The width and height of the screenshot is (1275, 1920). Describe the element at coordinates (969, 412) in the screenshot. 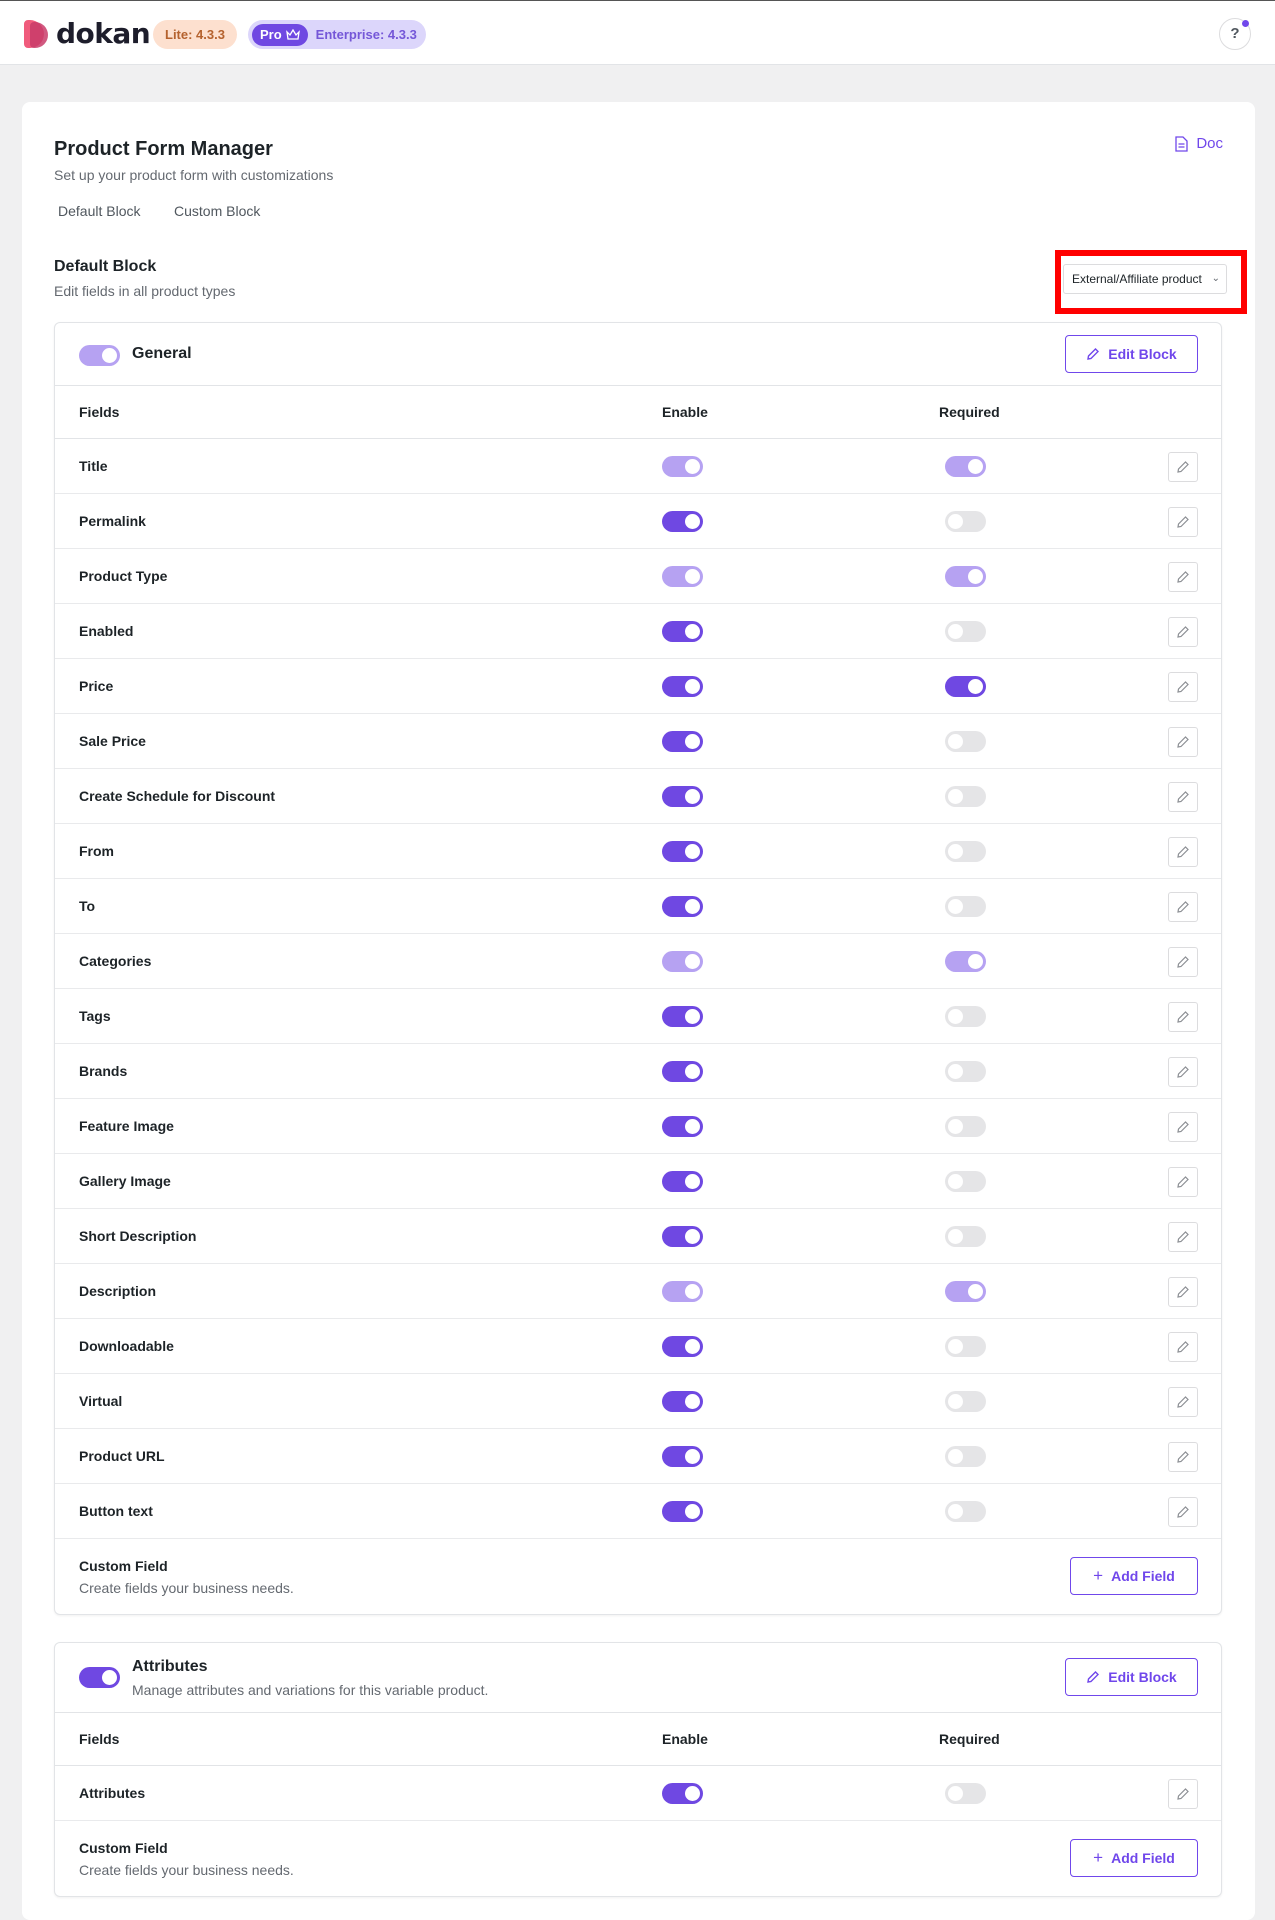

I see `column-required: Required` at that location.